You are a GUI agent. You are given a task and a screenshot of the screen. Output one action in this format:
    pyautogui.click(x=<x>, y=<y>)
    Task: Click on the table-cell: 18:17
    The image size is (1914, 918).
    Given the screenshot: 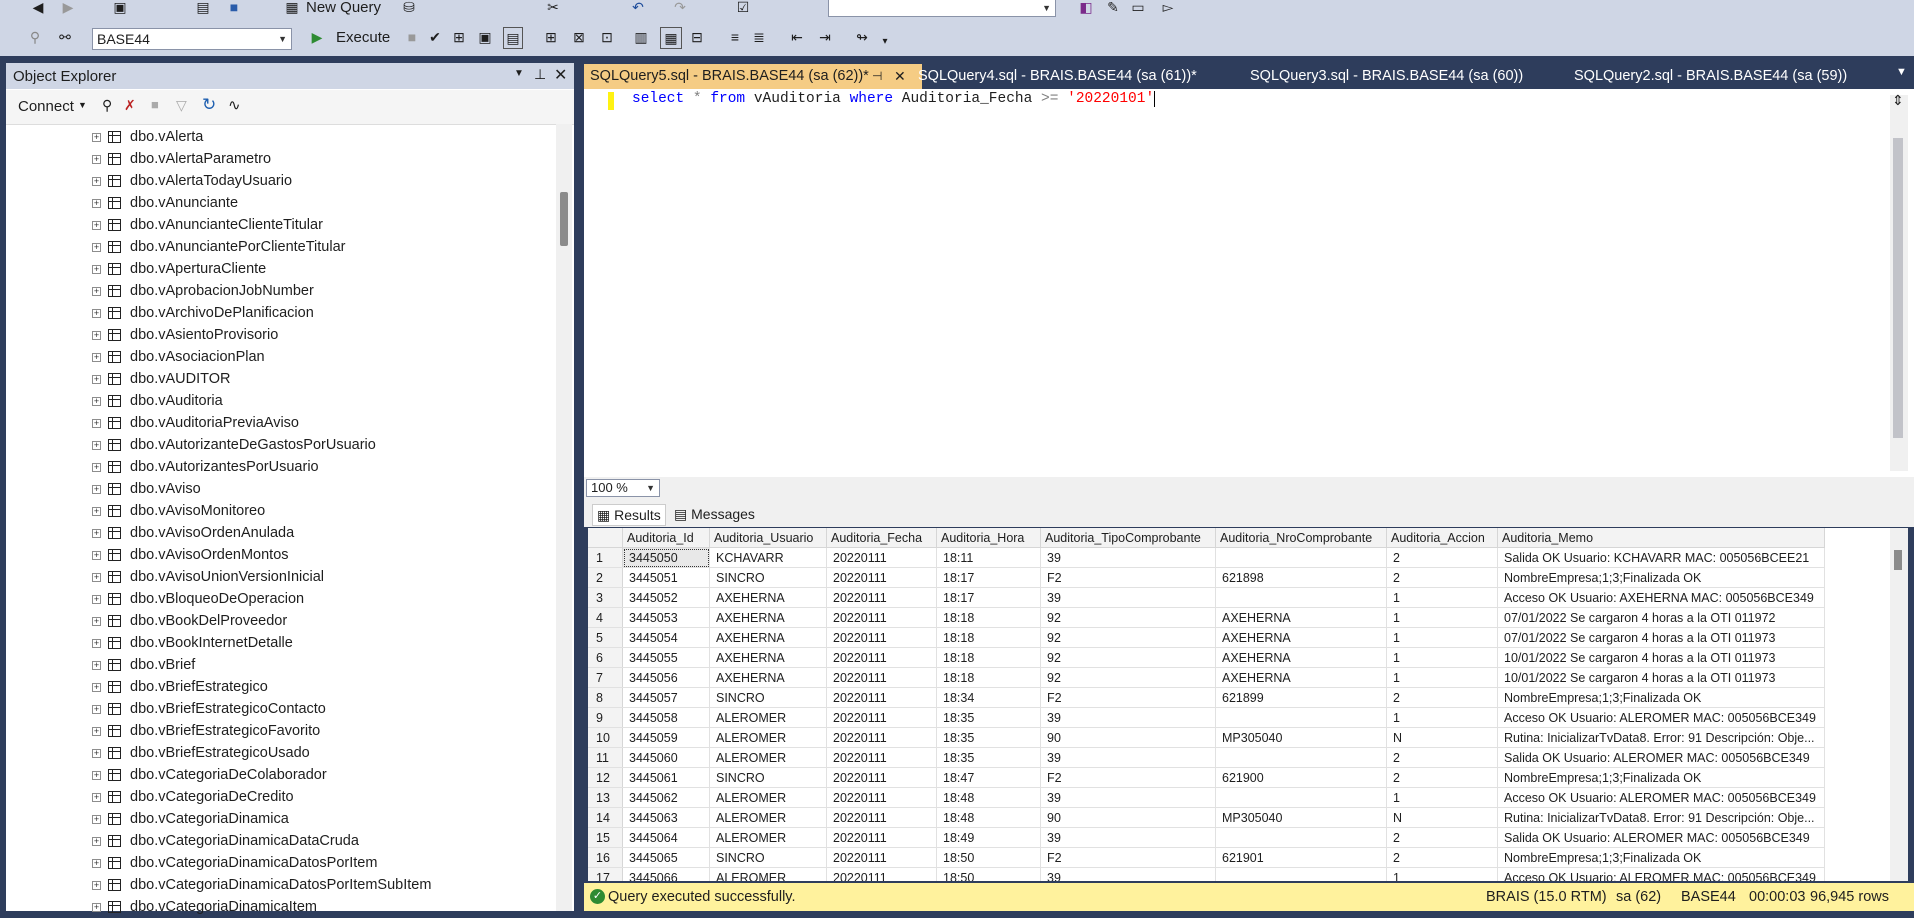 What is the action you would take?
    pyautogui.click(x=988, y=577)
    